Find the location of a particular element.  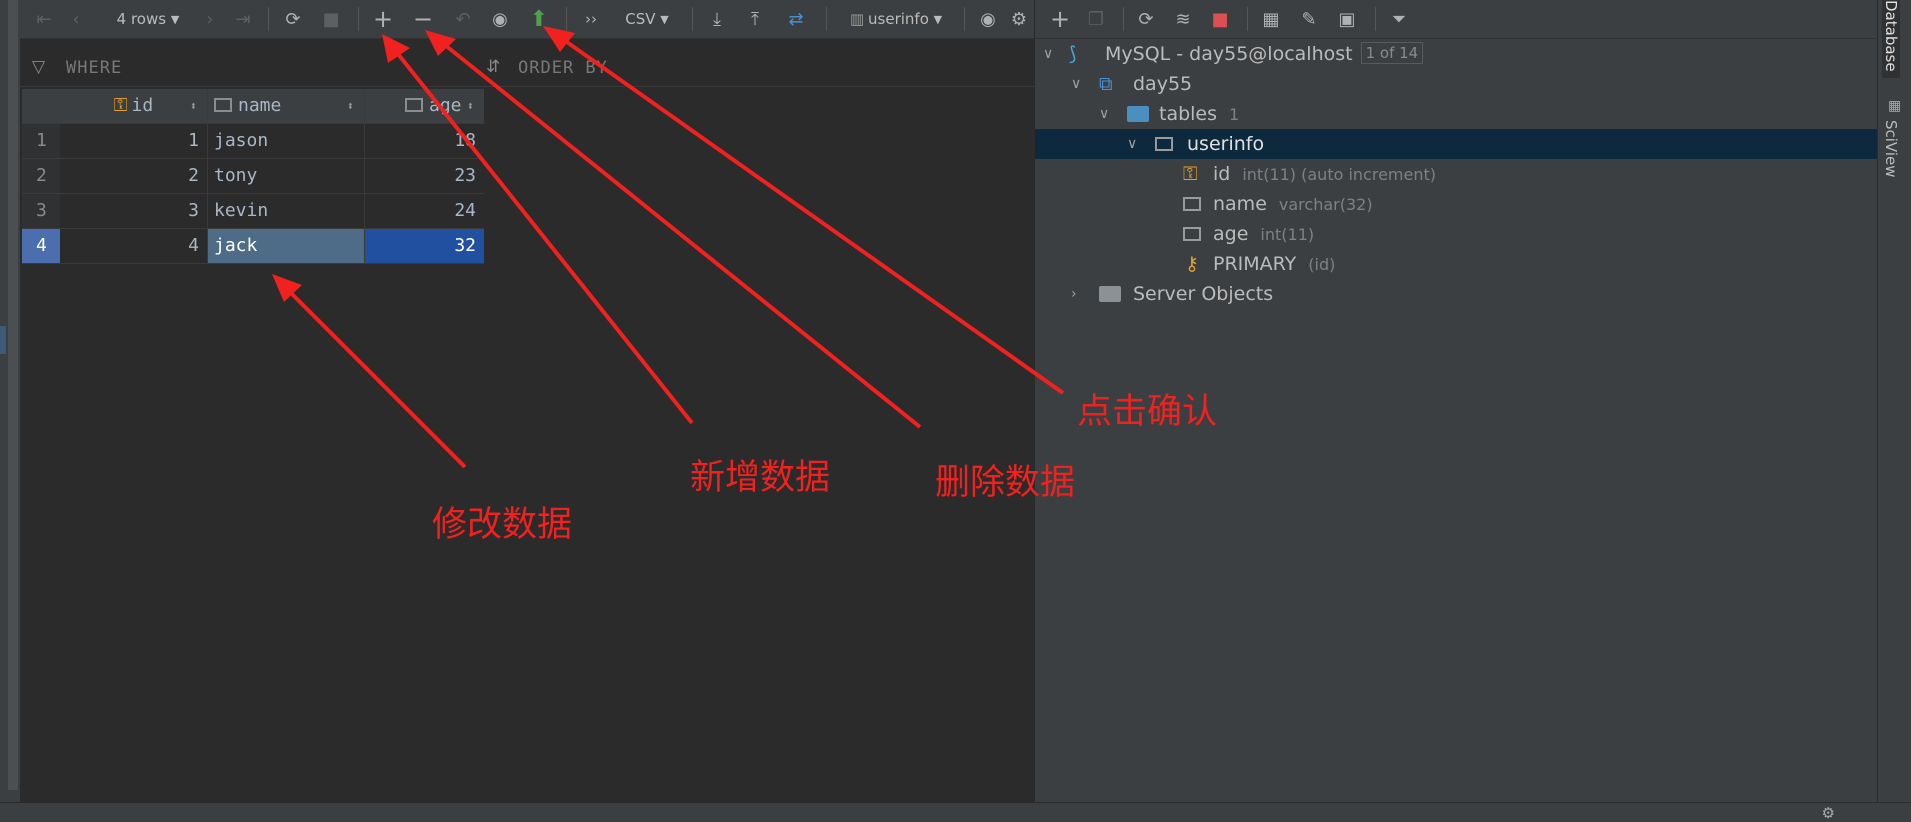

arrow-confirm is located at coordinates (804, 210).